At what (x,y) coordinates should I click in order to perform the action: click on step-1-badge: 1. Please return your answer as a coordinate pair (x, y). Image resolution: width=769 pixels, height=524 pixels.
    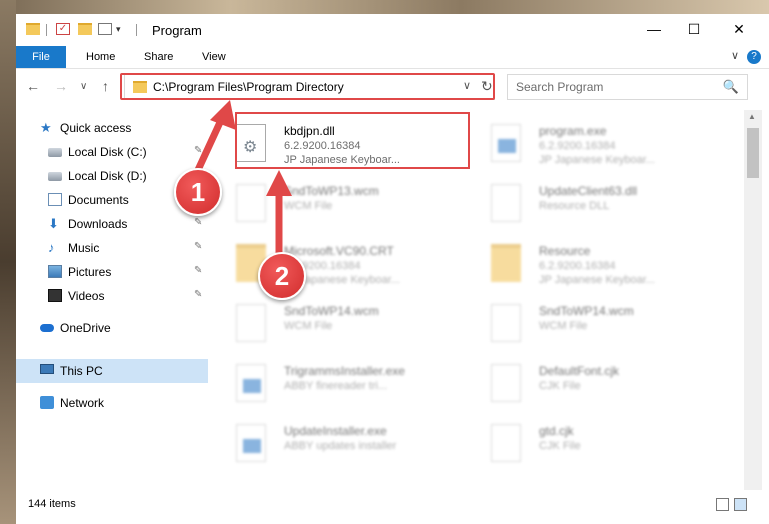
    Looking at the image, I should click on (198, 192).